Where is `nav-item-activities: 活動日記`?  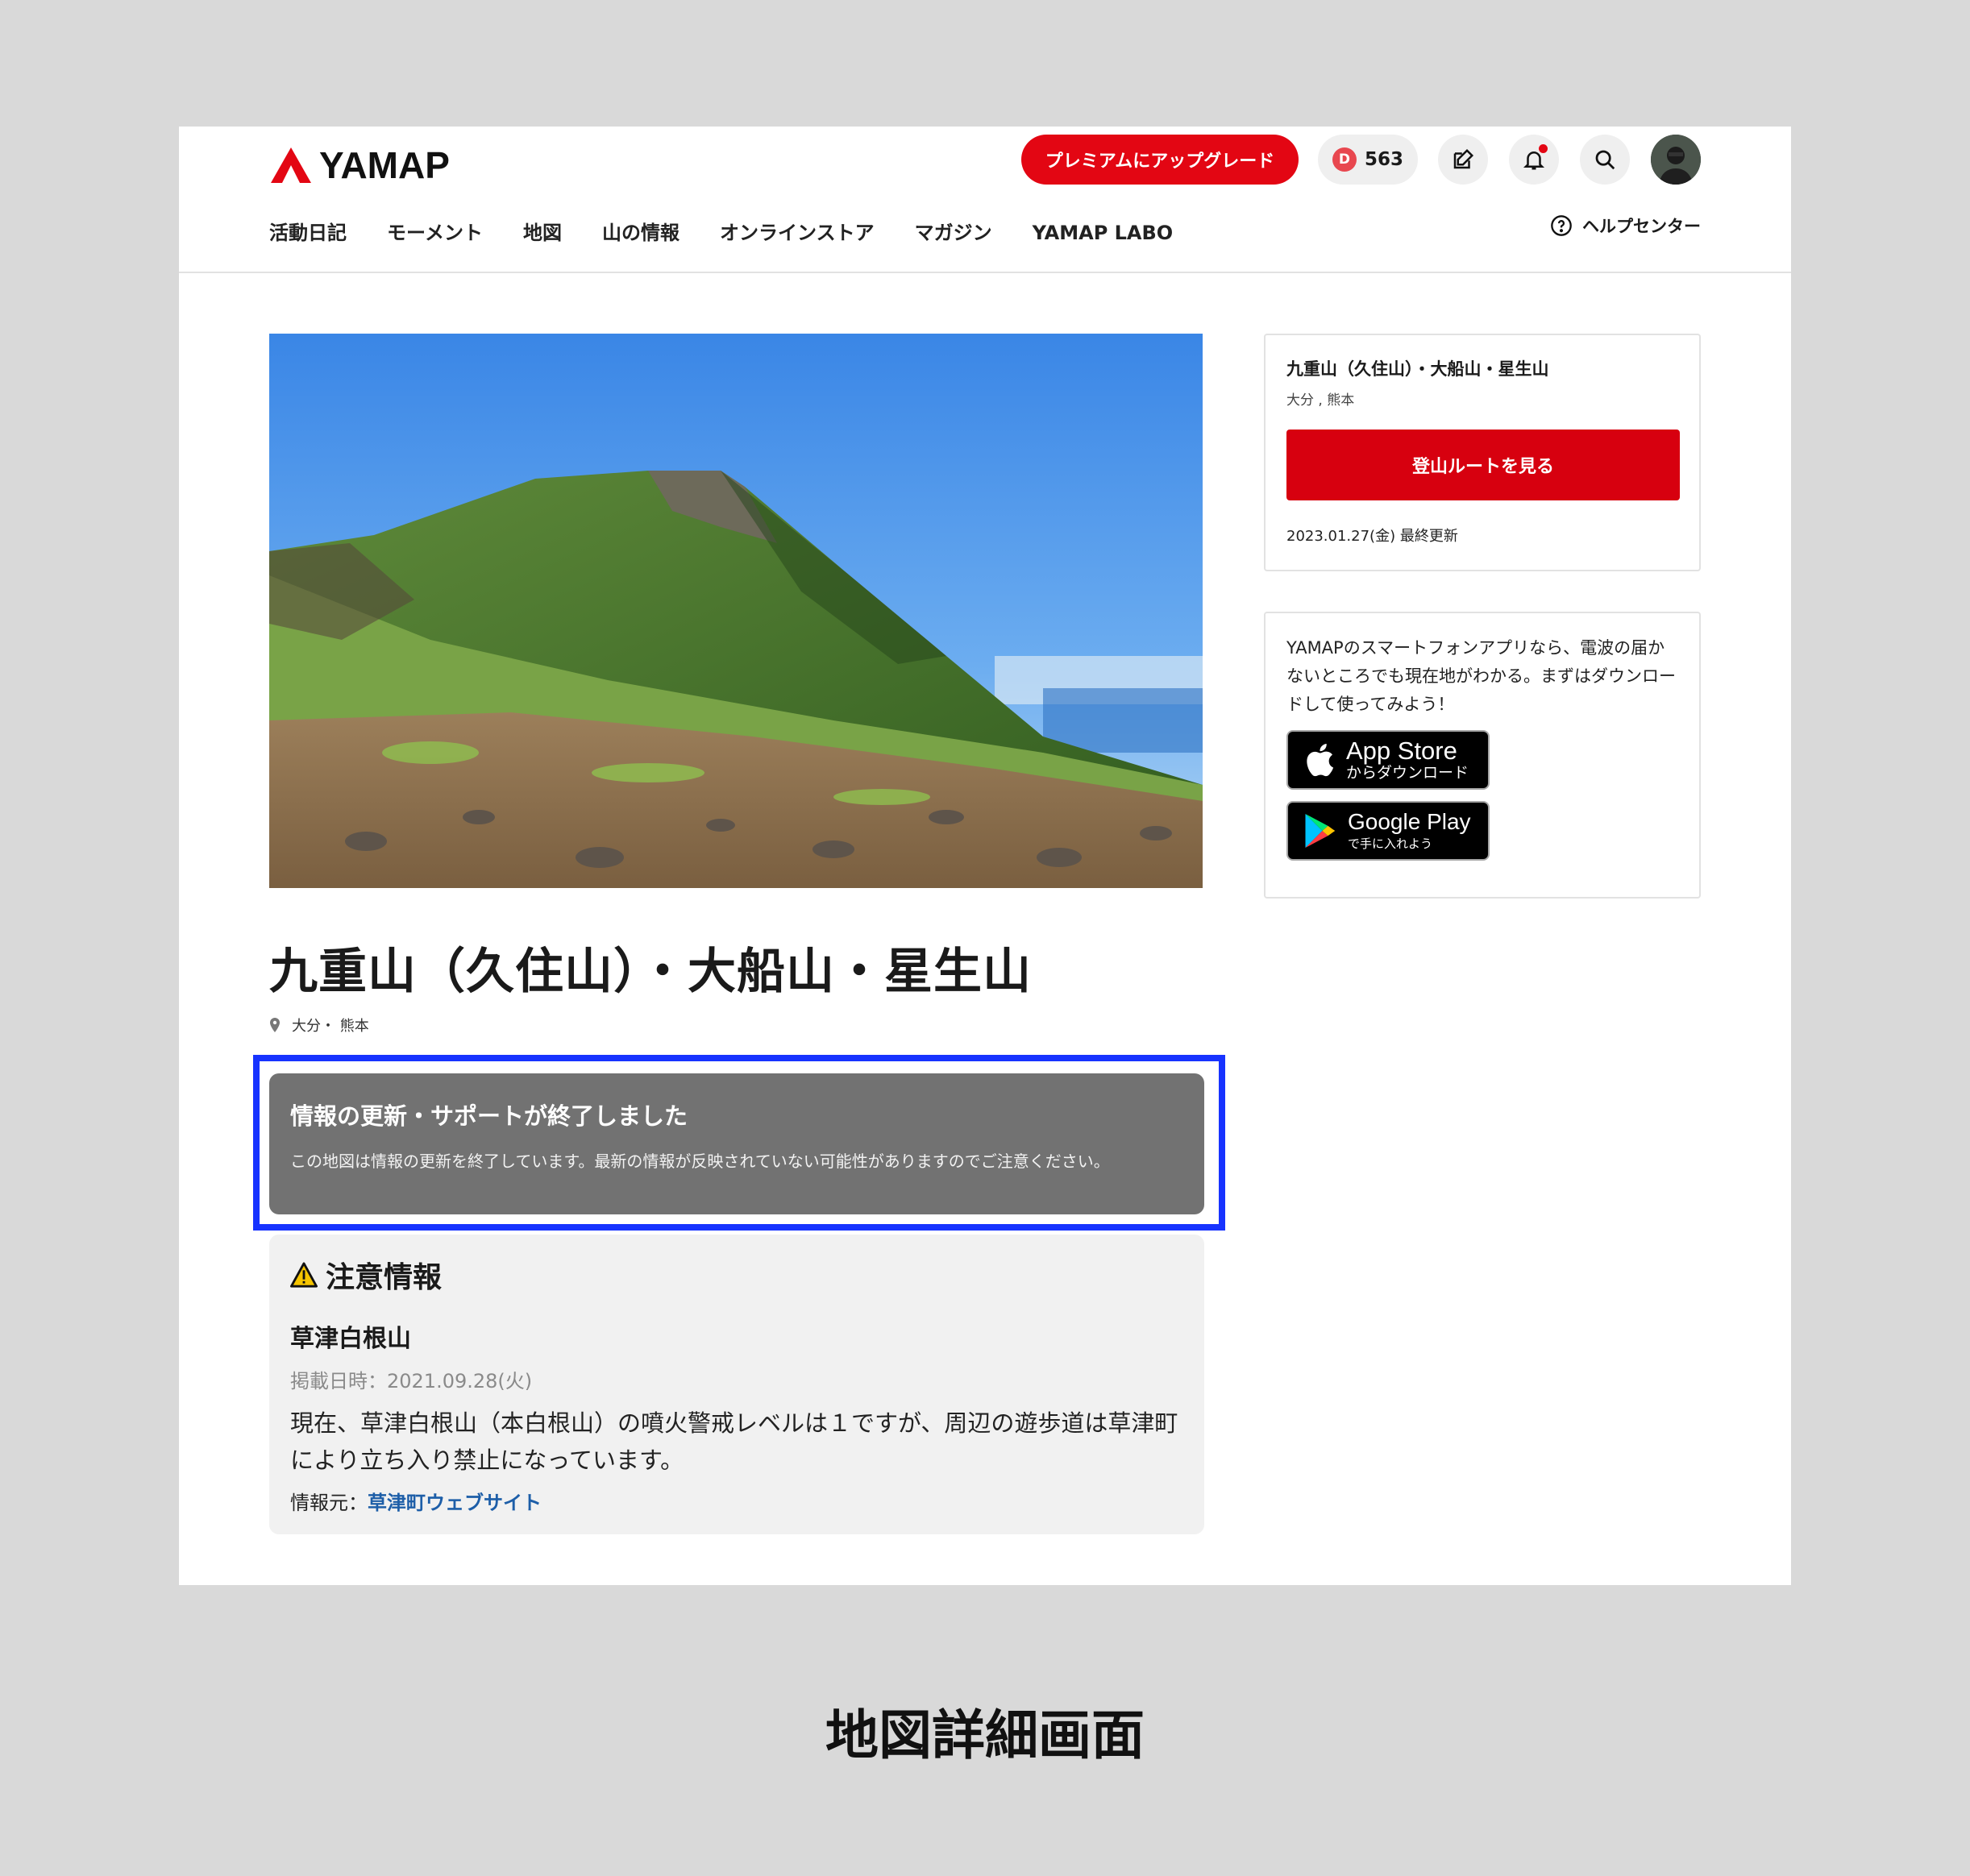 nav-item-activities: 活動日記 is located at coordinates (308, 233).